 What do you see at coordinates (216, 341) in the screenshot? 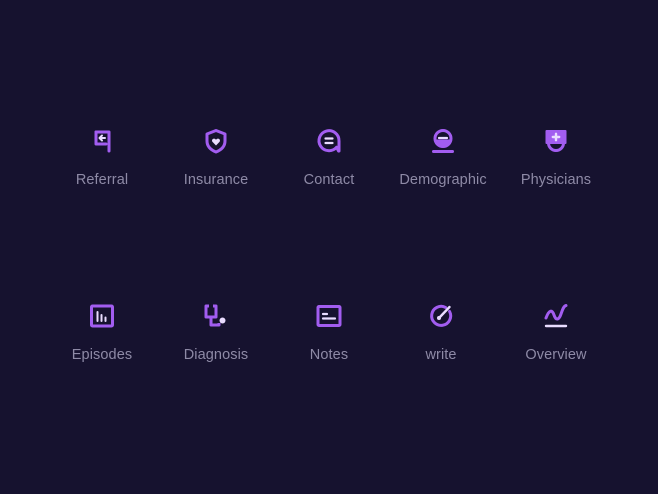
I see `icon-item-diagnosis: Diagnosis` at bounding box center [216, 341].